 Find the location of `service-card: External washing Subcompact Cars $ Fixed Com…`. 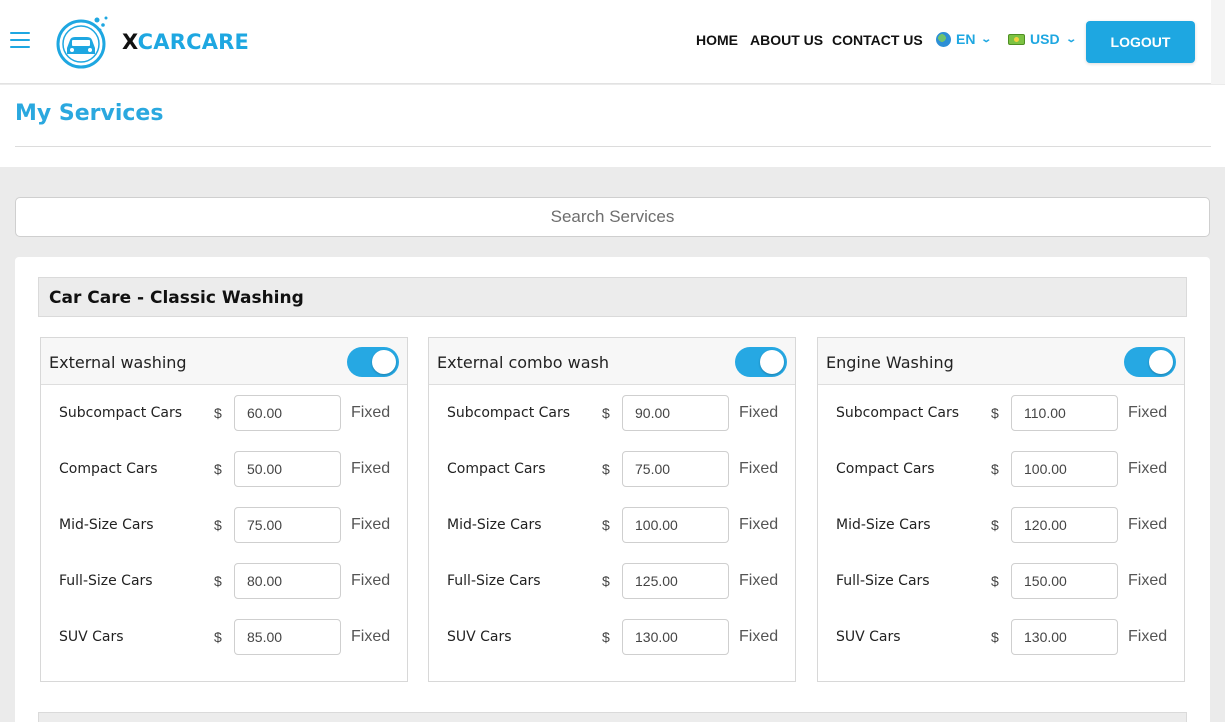

service-card: External washing Subcompact Cars $ Fixed Com… is located at coordinates (224, 509).